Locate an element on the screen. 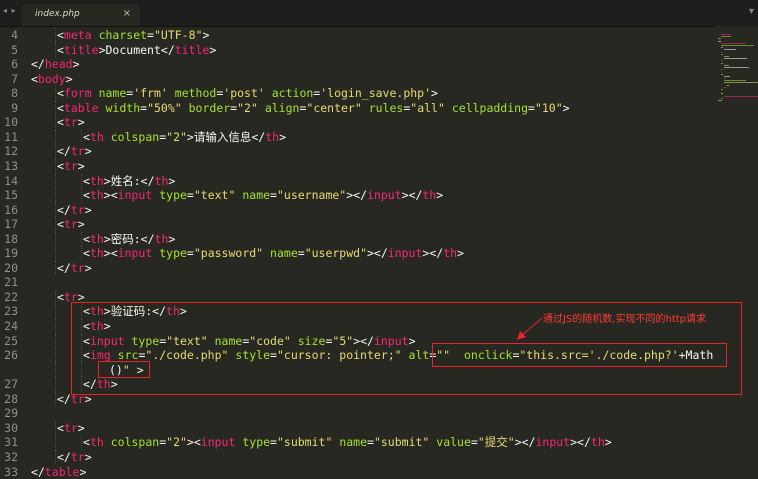  code-token: "UTF-8" is located at coordinates (178, 35).